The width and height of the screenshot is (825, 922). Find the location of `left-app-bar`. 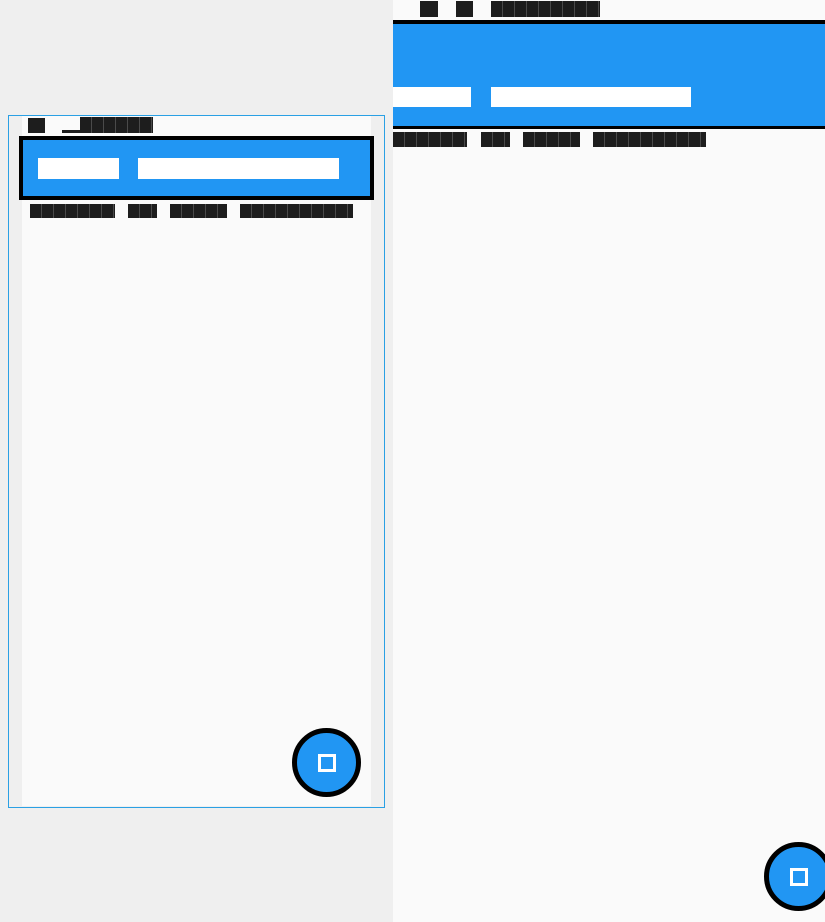

left-app-bar is located at coordinates (196, 168).